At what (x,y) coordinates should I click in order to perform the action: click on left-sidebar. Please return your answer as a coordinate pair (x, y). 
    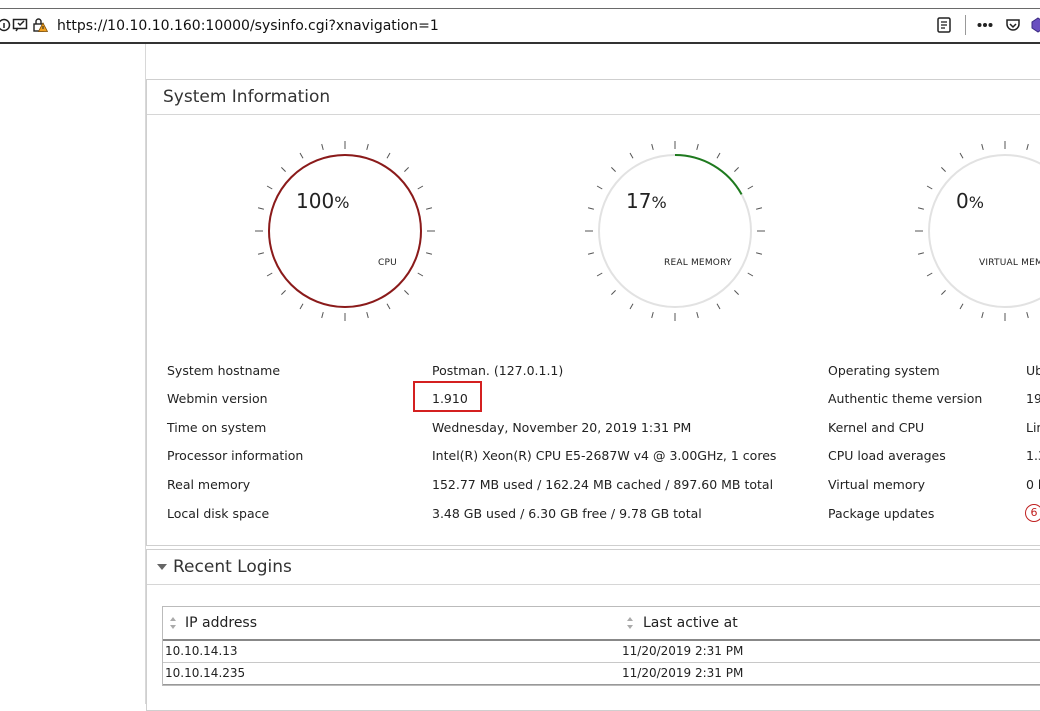
    Looking at the image, I should click on (73, 374).